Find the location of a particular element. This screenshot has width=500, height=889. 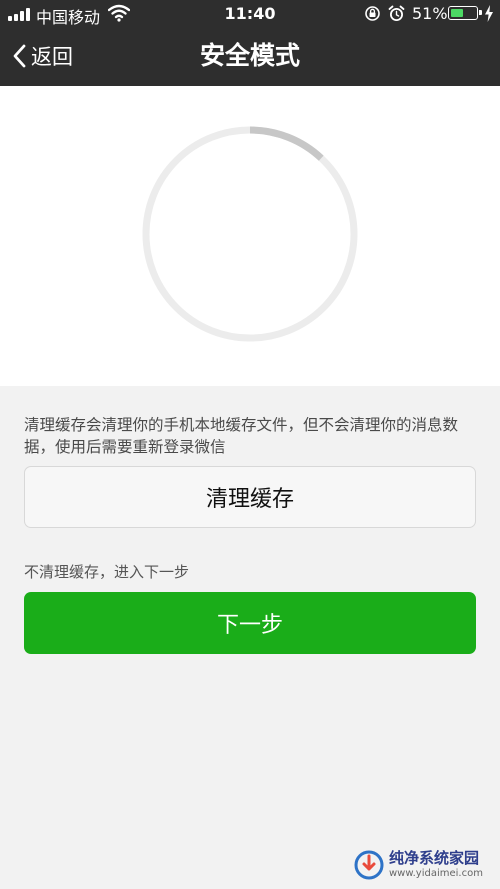

clear-cache-button-label: 清理缓存 is located at coordinates (249, 499).